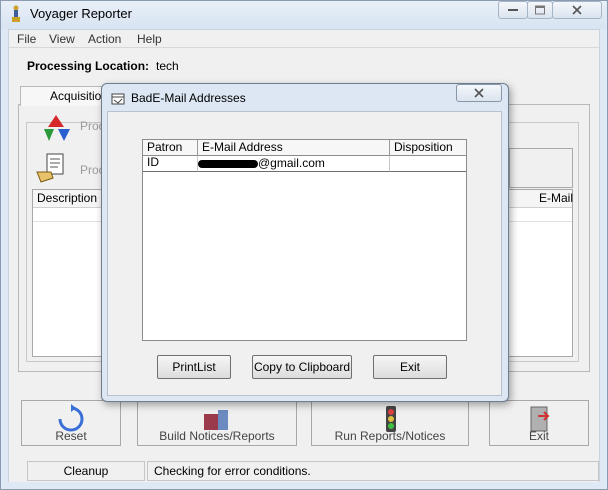 The image size is (608, 490). Describe the element at coordinates (86, 471) in the screenshot. I see `status-left: Cleanup` at that location.